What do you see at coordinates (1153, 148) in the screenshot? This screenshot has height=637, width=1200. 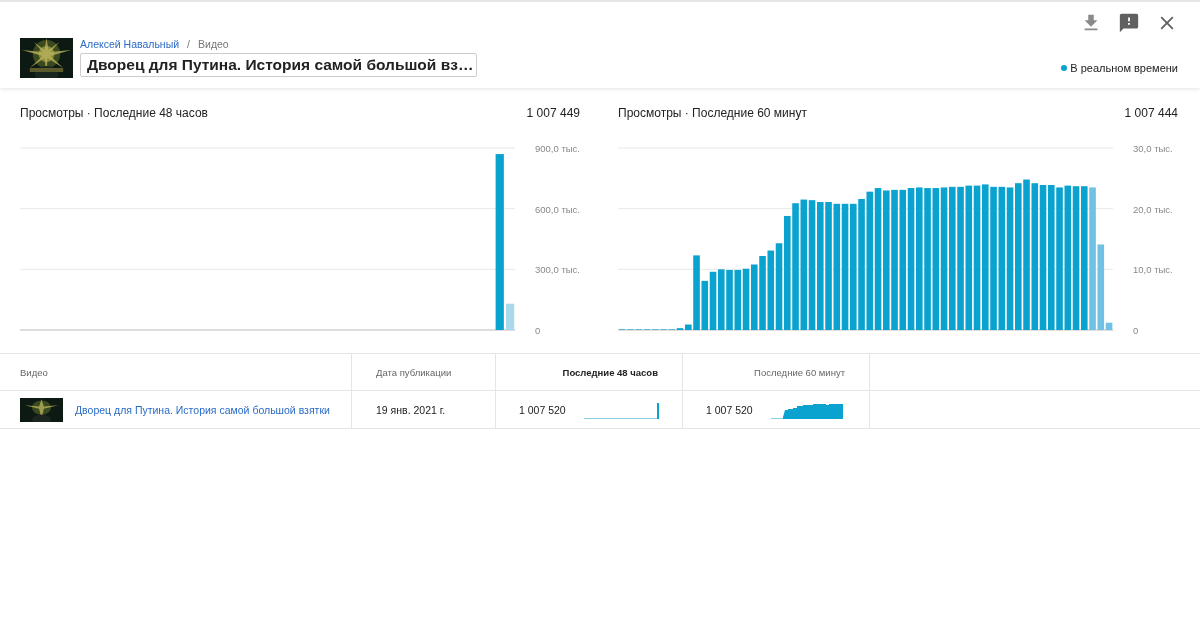 I see `axis-tick-label: 30,0 тыс.` at bounding box center [1153, 148].